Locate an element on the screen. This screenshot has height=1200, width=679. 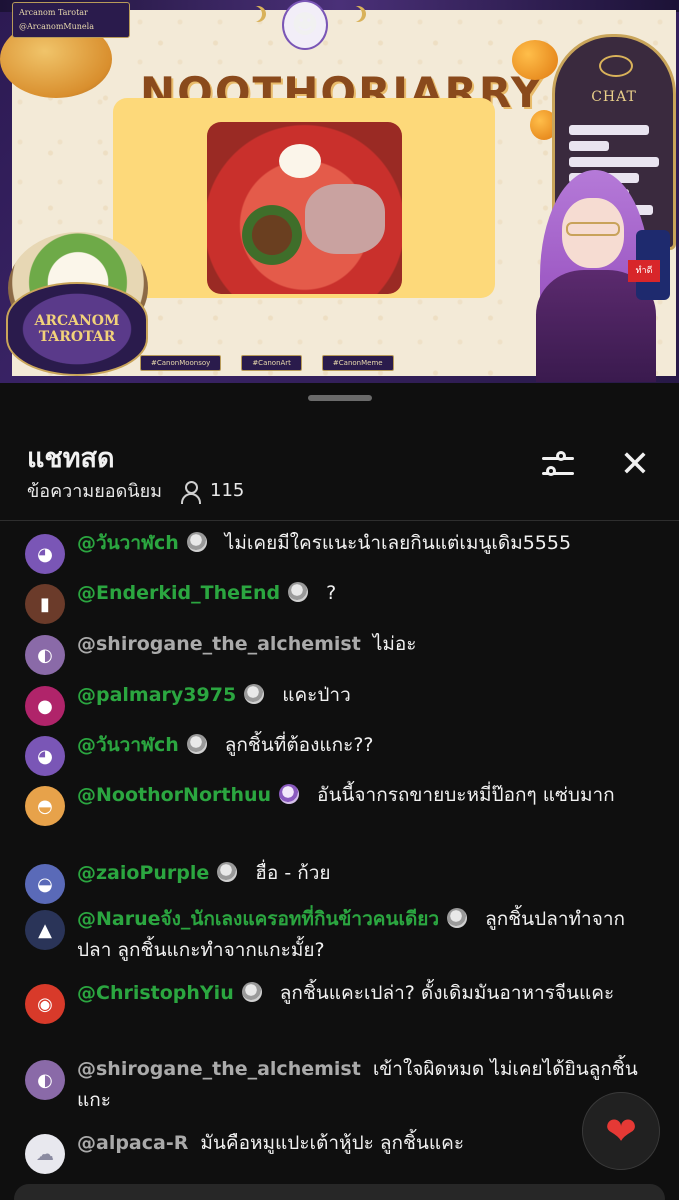
eye-icon is located at coordinates (616, 66).